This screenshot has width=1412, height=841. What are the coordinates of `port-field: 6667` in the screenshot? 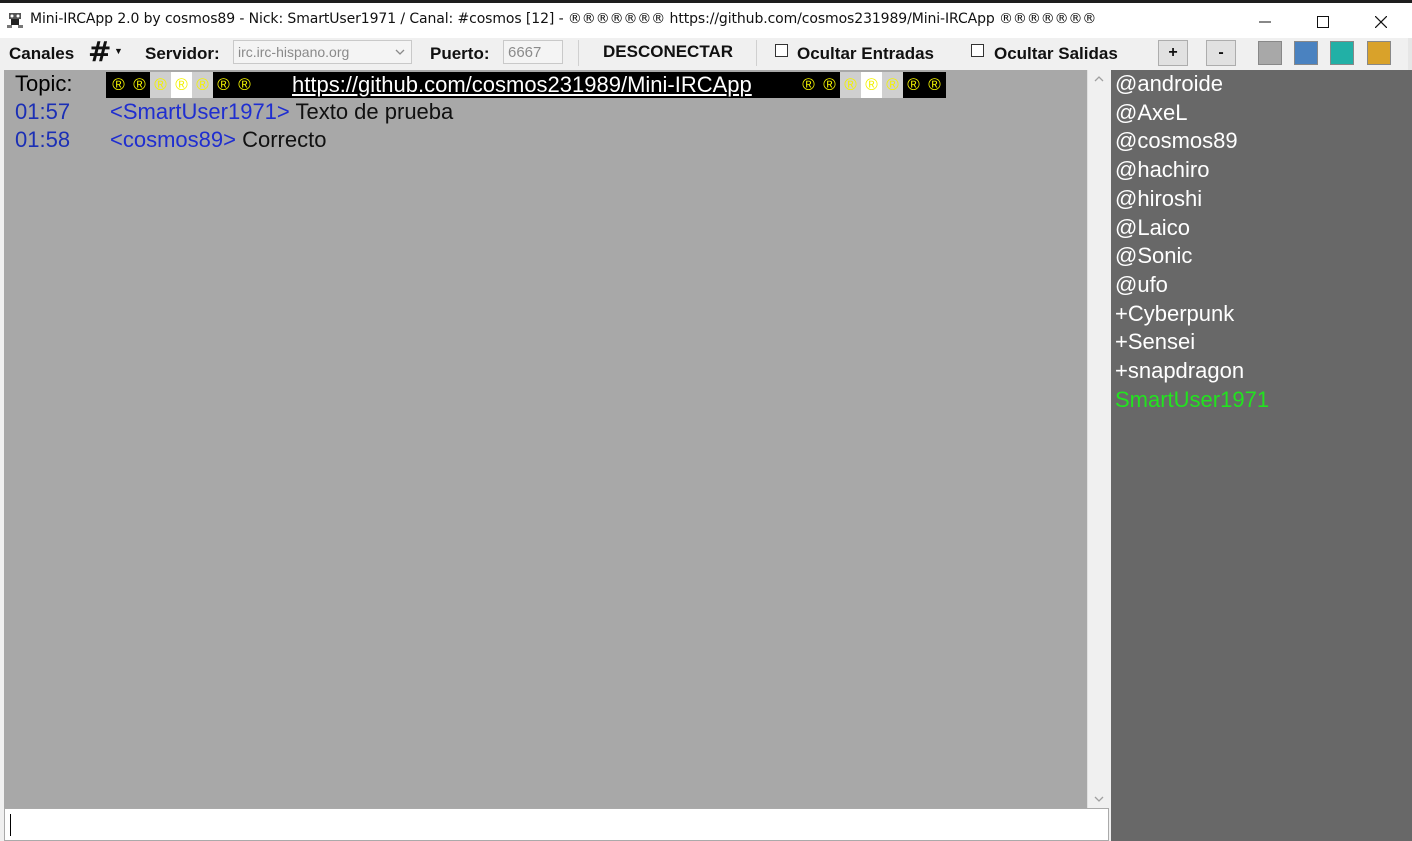 It's located at (533, 52).